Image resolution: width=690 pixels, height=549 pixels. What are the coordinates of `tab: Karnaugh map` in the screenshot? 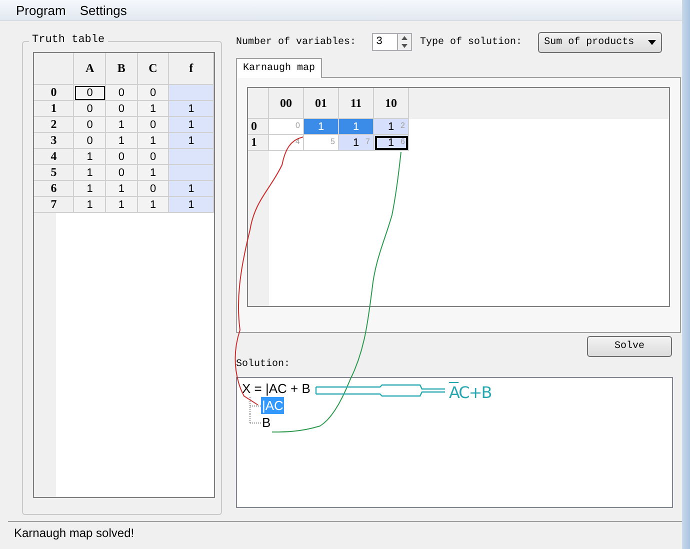 It's located at (279, 68).